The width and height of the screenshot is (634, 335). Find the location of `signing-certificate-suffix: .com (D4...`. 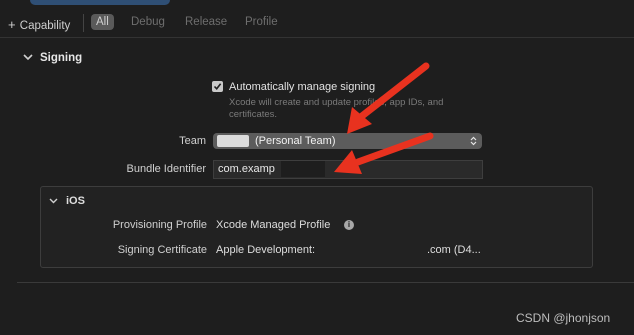

signing-certificate-suffix: .com (D4... is located at coordinates (454, 250).